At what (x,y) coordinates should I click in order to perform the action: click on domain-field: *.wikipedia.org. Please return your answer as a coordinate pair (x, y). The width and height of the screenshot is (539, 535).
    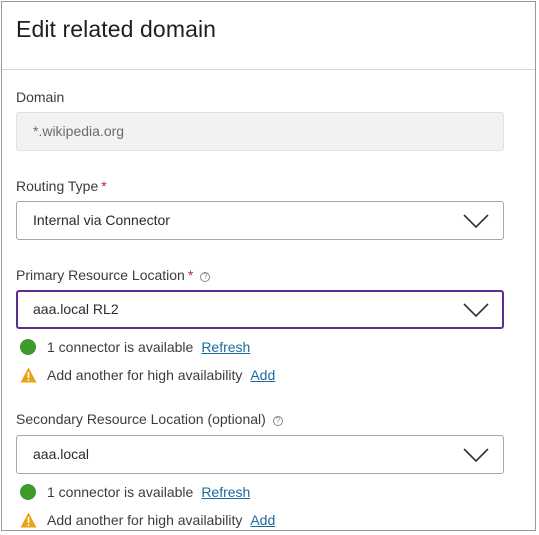
    Looking at the image, I should click on (260, 131).